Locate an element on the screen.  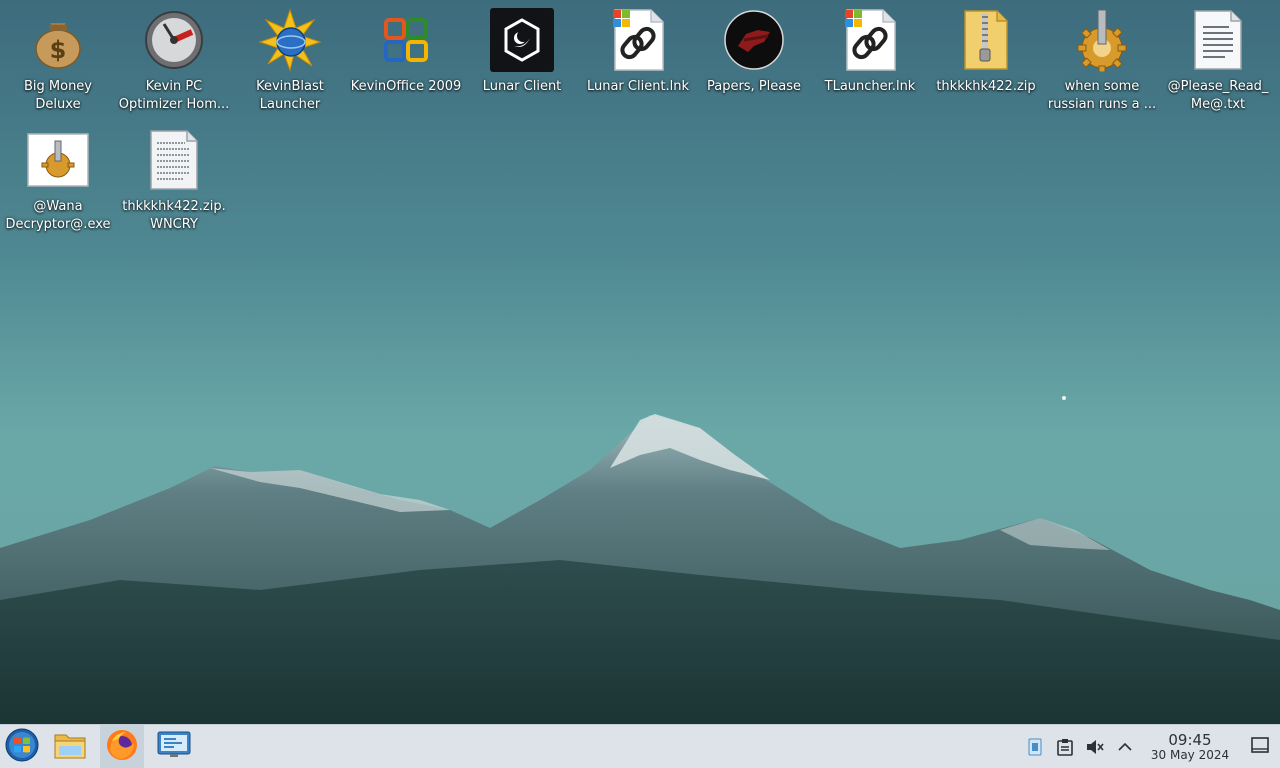
desktop-icon-big-money-deluxe: $ Big Money Deluxe is located at coordinates (58, 61).